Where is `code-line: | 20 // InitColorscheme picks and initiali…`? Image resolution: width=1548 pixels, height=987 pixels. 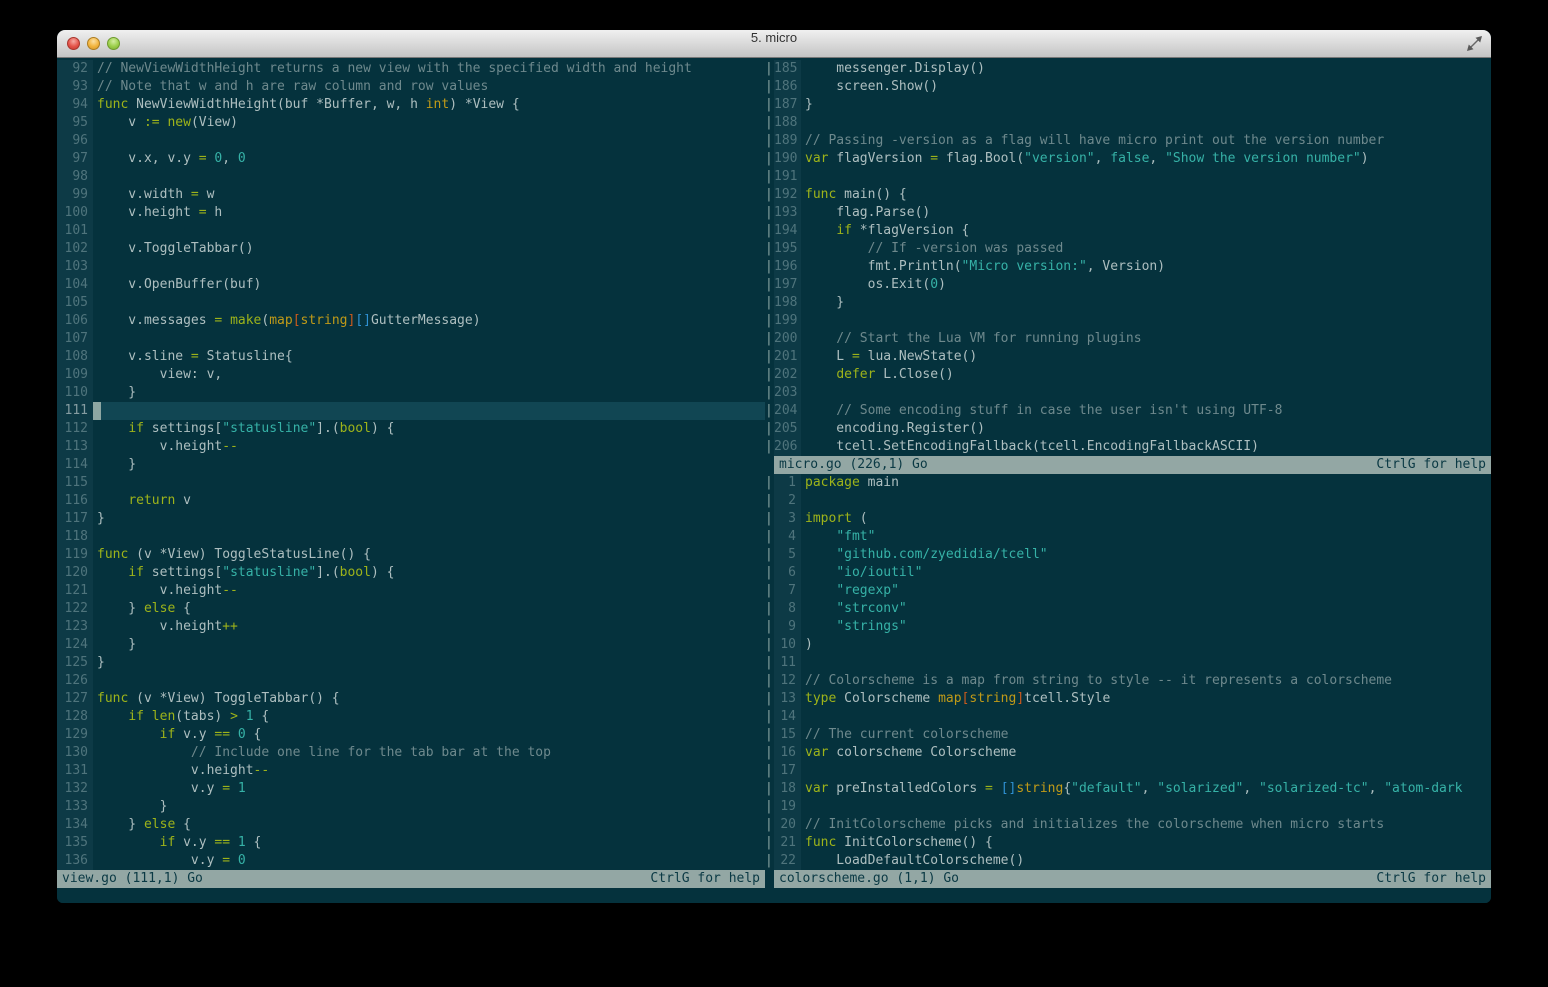
code-line: | 20 // InitColorscheme picks and initiali… is located at coordinates (1128, 825).